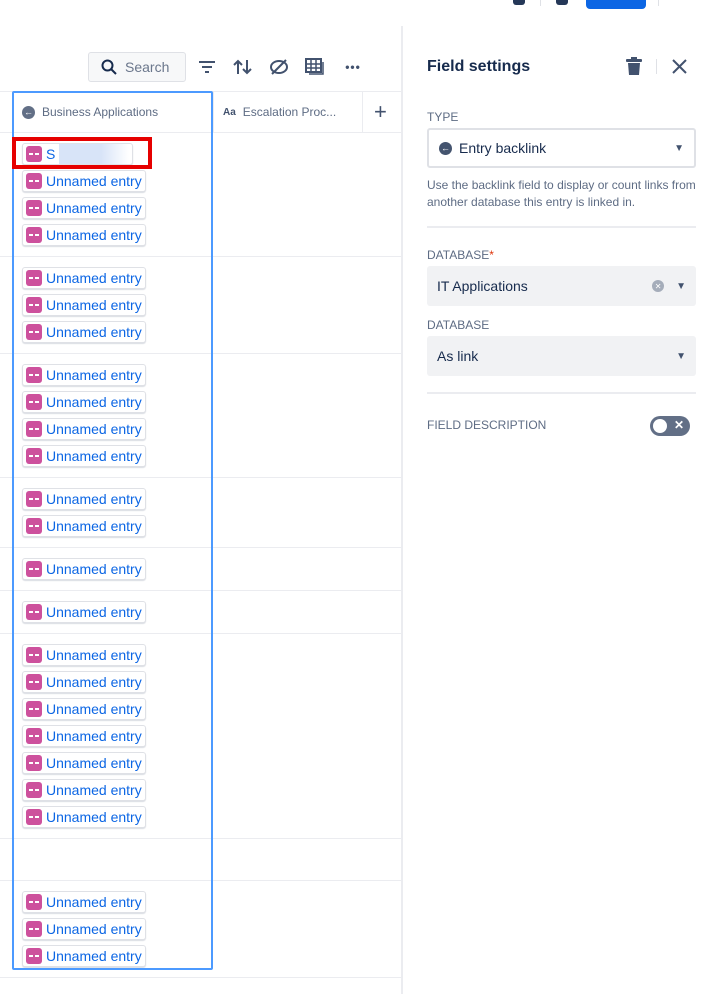  What do you see at coordinates (482, 286) in the screenshot?
I see `database-value: IT Applications` at bounding box center [482, 286].